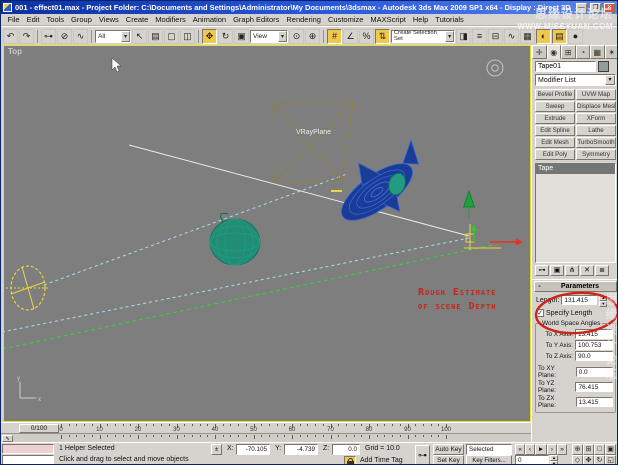 This screenshot has width=618, height=465. Describe the element at coordinates (422, 454) in the screenshot. I see `set-keys-button: ⊶` at that location.